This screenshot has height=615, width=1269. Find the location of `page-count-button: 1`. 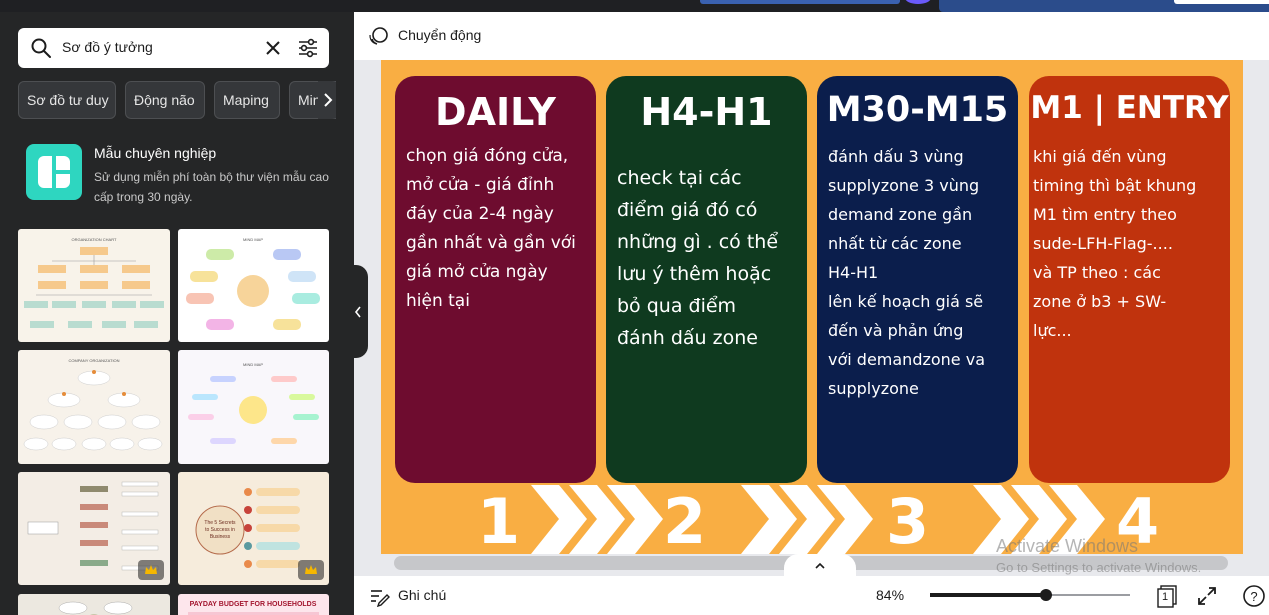

page-count-button: 1 is located at coordinates (1167, 596).